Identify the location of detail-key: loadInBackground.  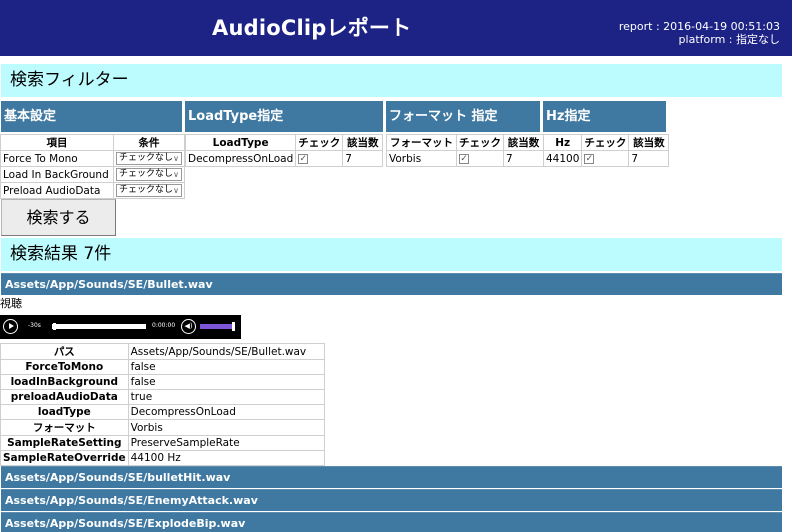
(64, 382).